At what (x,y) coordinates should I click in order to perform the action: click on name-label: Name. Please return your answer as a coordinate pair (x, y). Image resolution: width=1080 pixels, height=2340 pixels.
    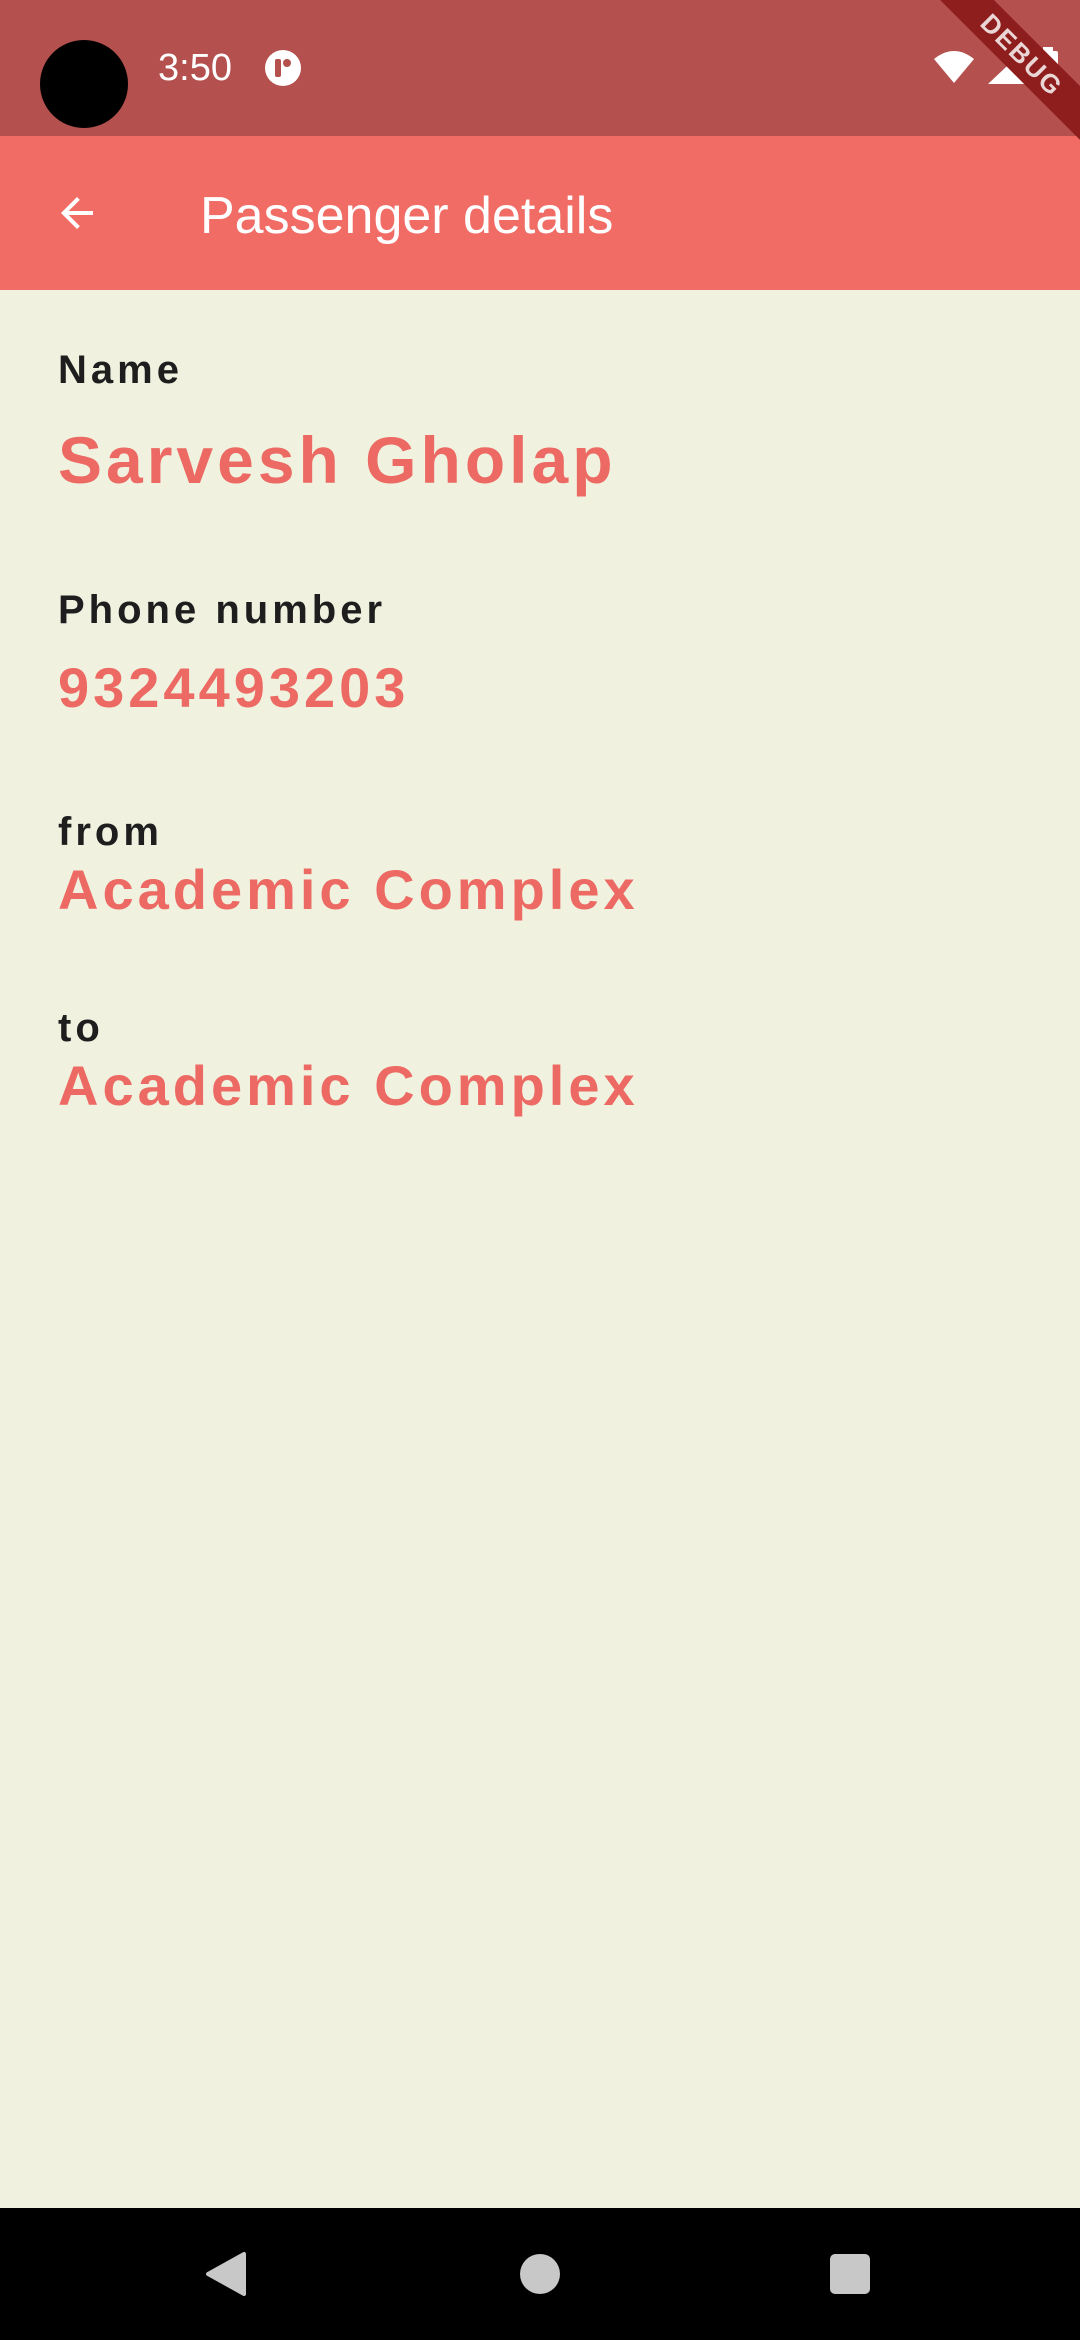
    Looking at the image, I should click on (120, 370).